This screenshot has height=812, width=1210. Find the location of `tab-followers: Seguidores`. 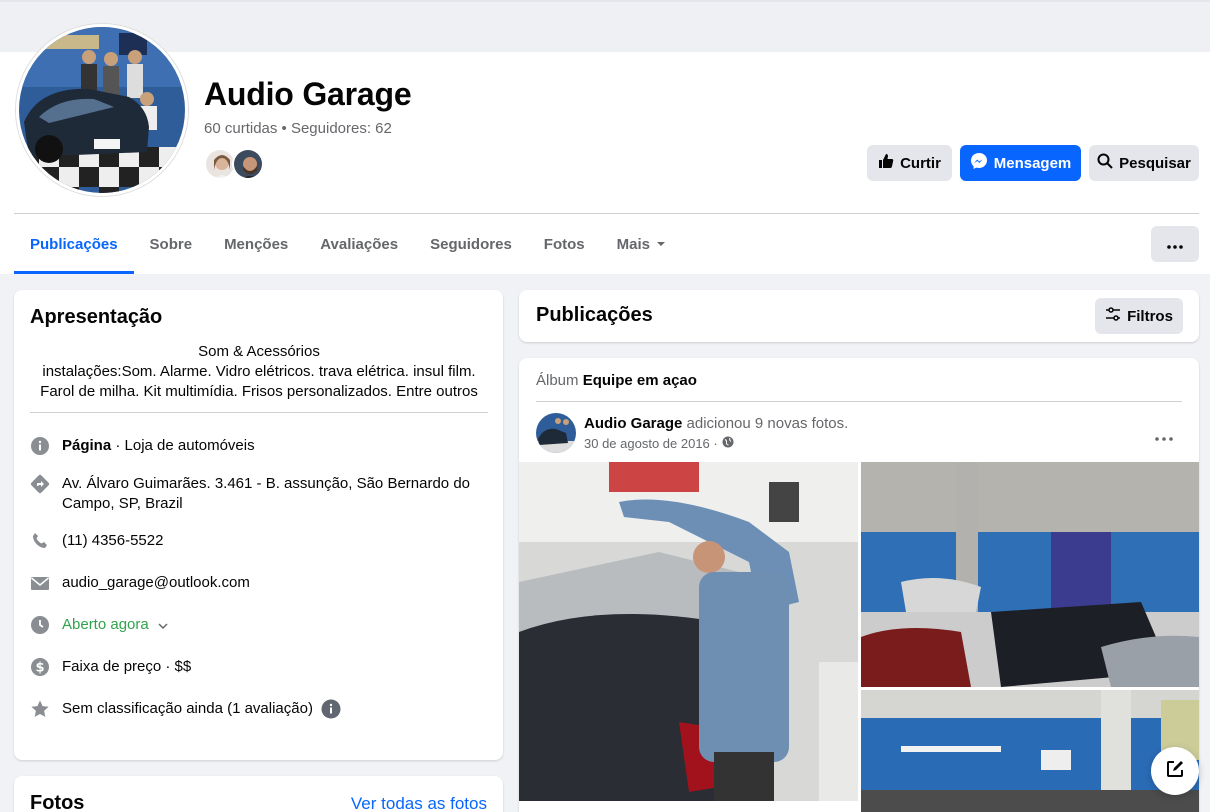

tab-followers: Seguidores is located at coordinates (471, 244).